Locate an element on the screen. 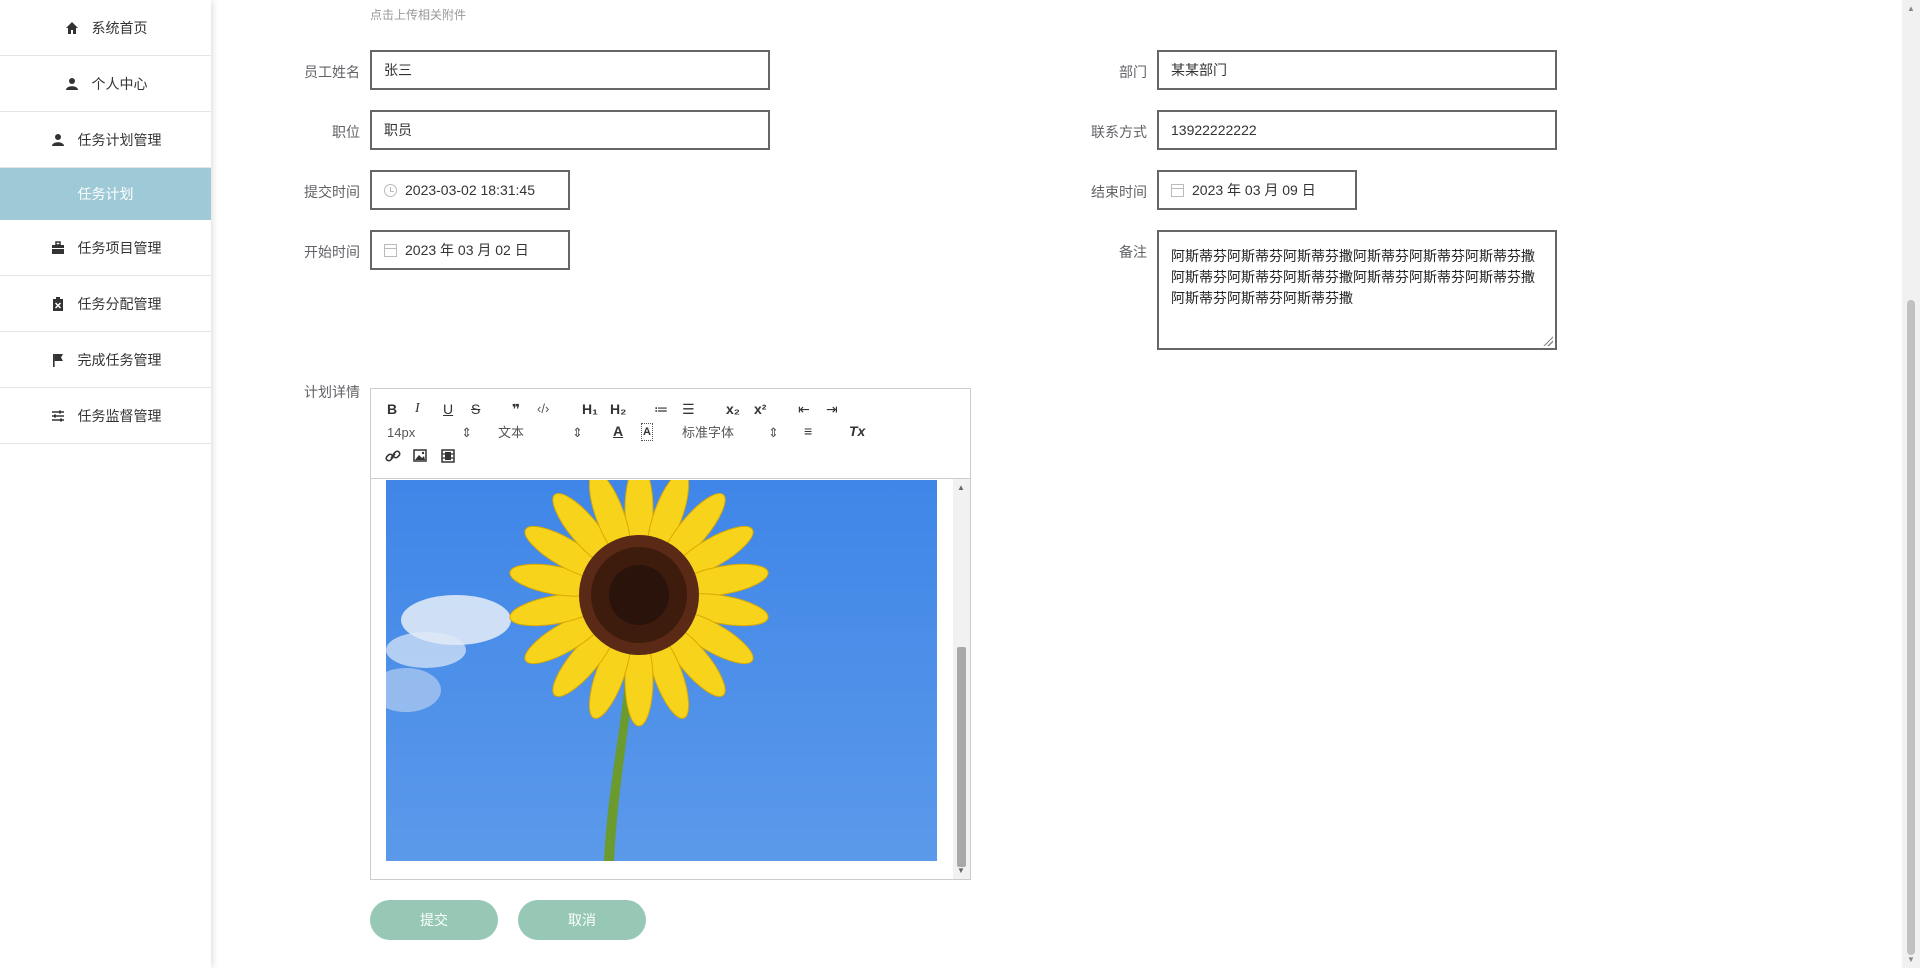 The height and width of the screenshot is (968, 1920). sidebar-item-task-supervision-management: 任务监督管理 is located at coordinates (105, 416).